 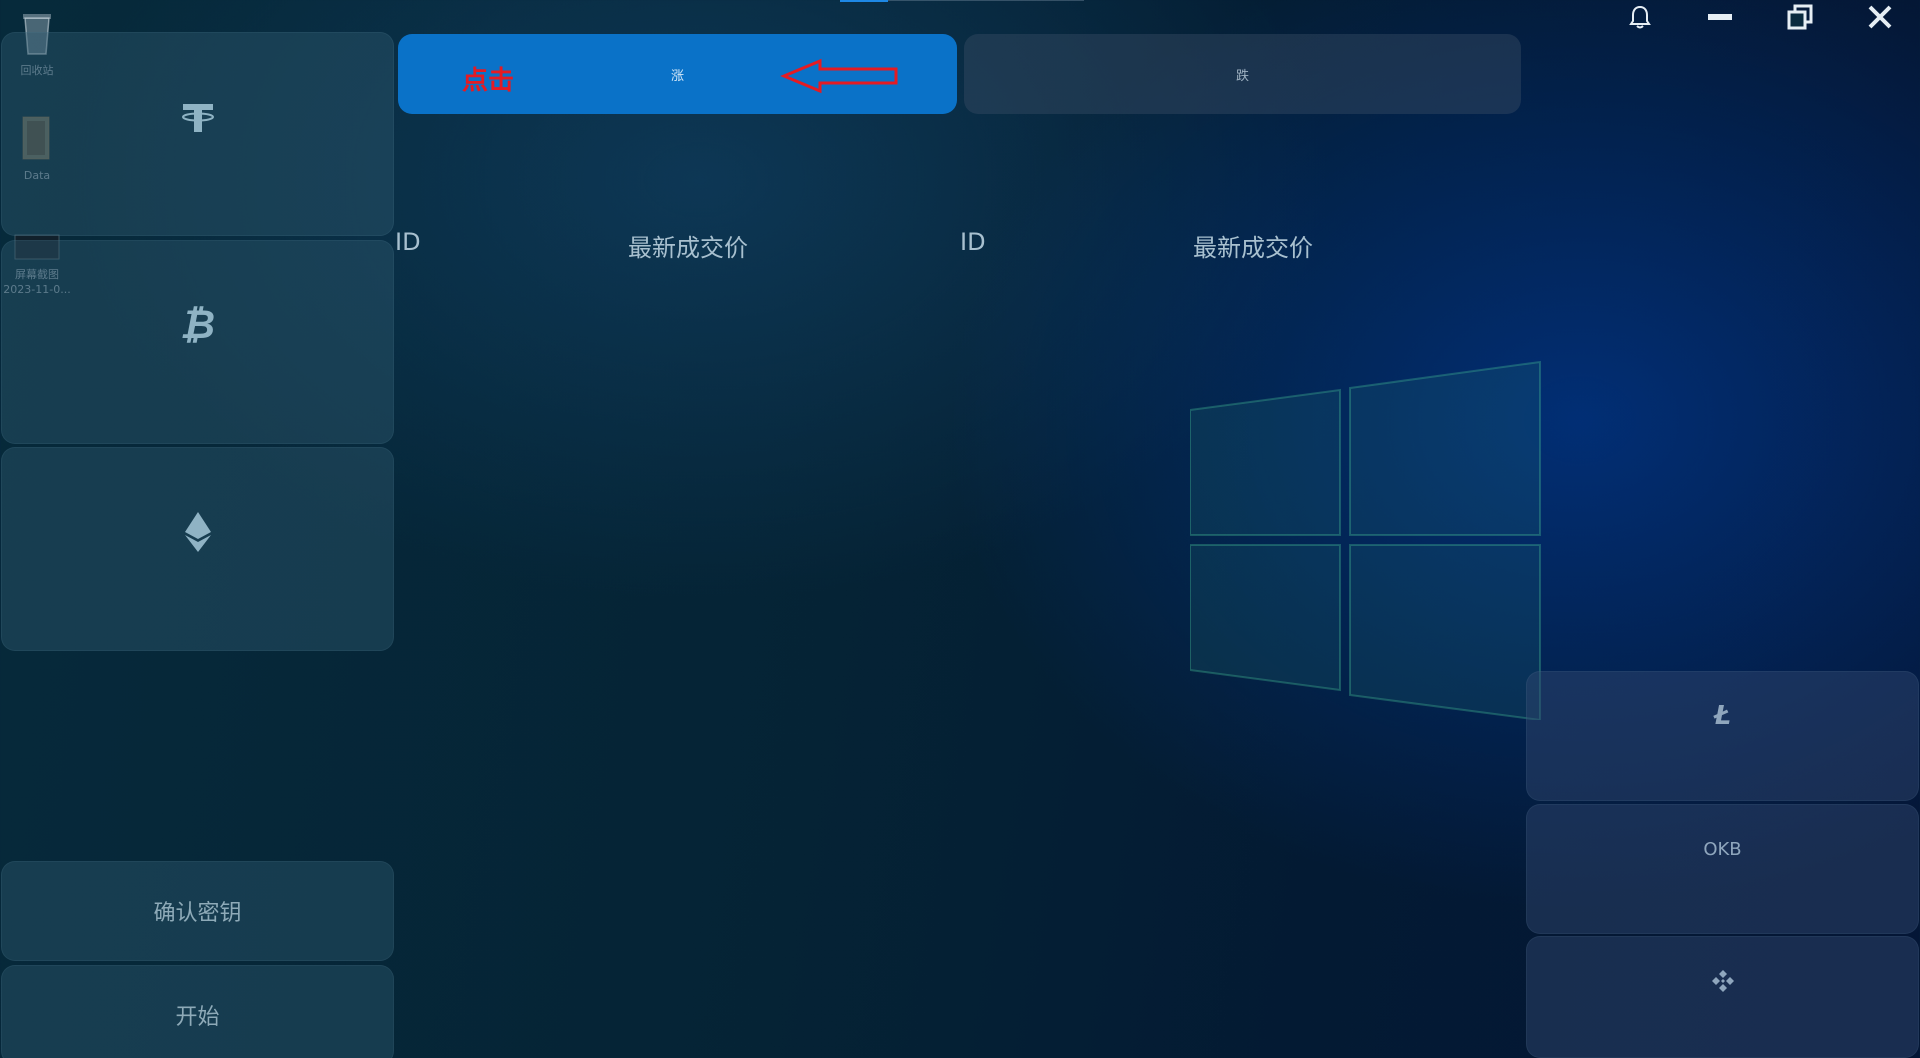 What do you see at coordinates (973, 242) in the screenshot?
I see `right-table-header-id: ID` at bounding box center [973, 242].